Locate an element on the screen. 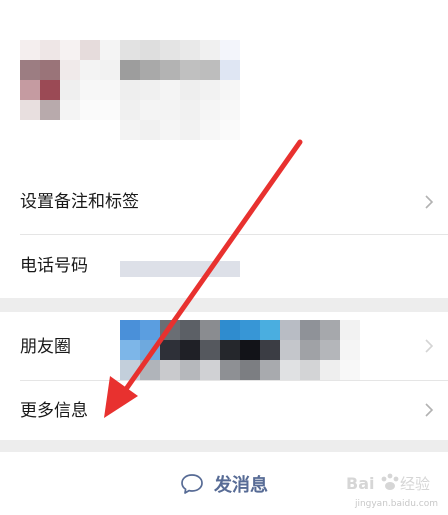 The image size is (448, 515). watermark-url: jingyan.baidu.com is located at coordinates (396, 504).